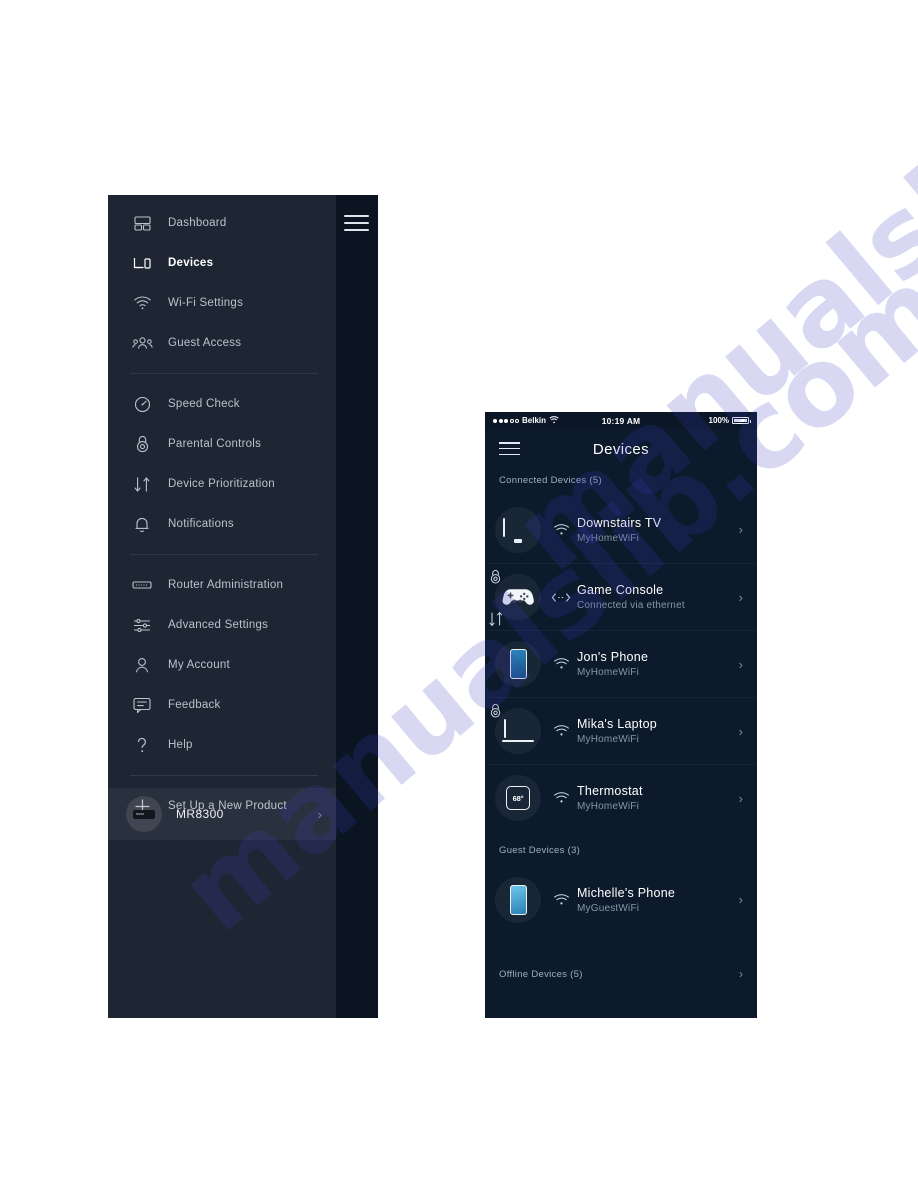  Describe the element at coordinates (142, 223) in the screenshot. I see `dashboard-icon` at that location.